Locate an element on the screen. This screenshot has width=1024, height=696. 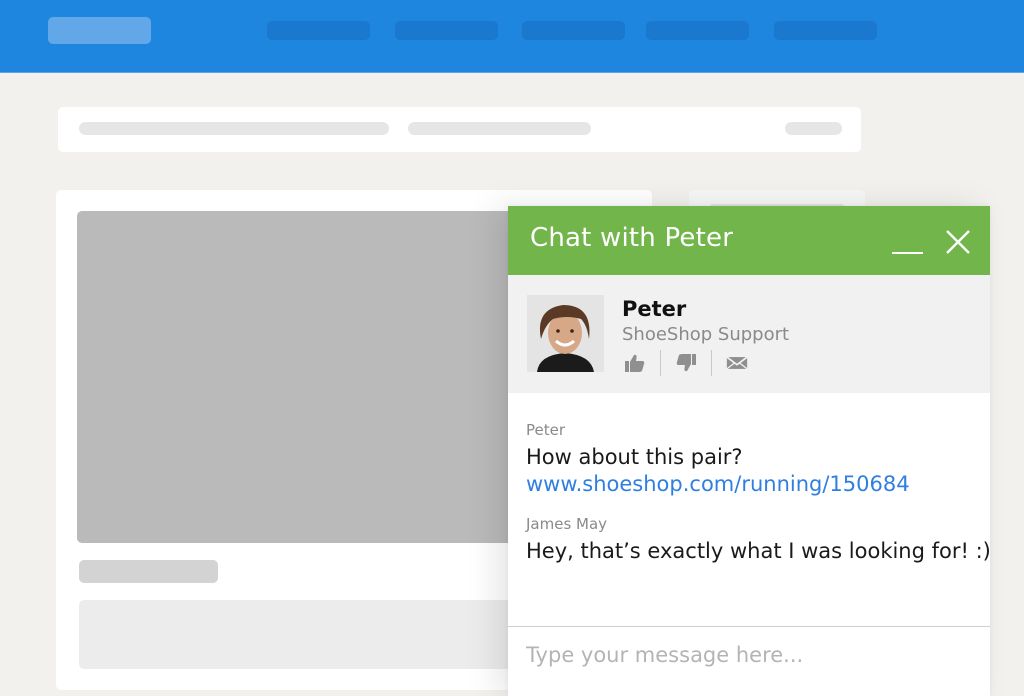
agent-name: Peter is located at coordinates (654, 309).